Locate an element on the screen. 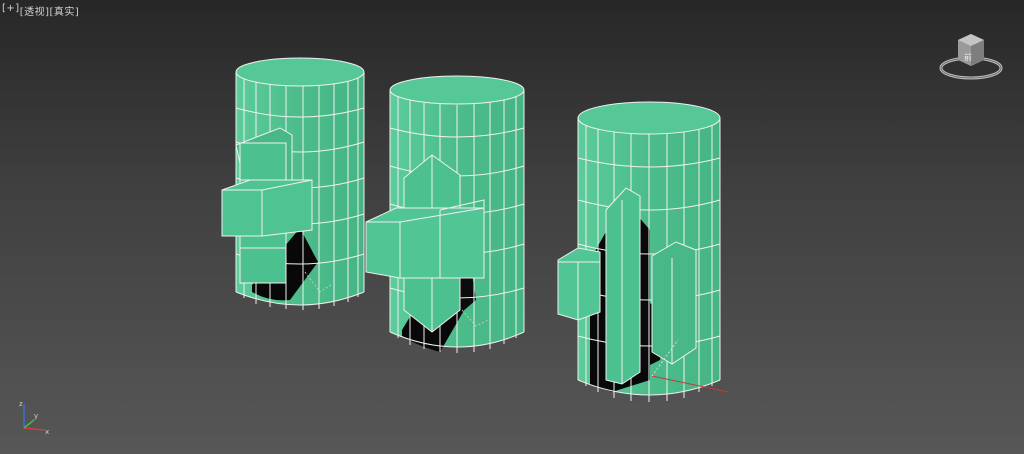  axis-z-label: z is located at coordinates (21, 404).